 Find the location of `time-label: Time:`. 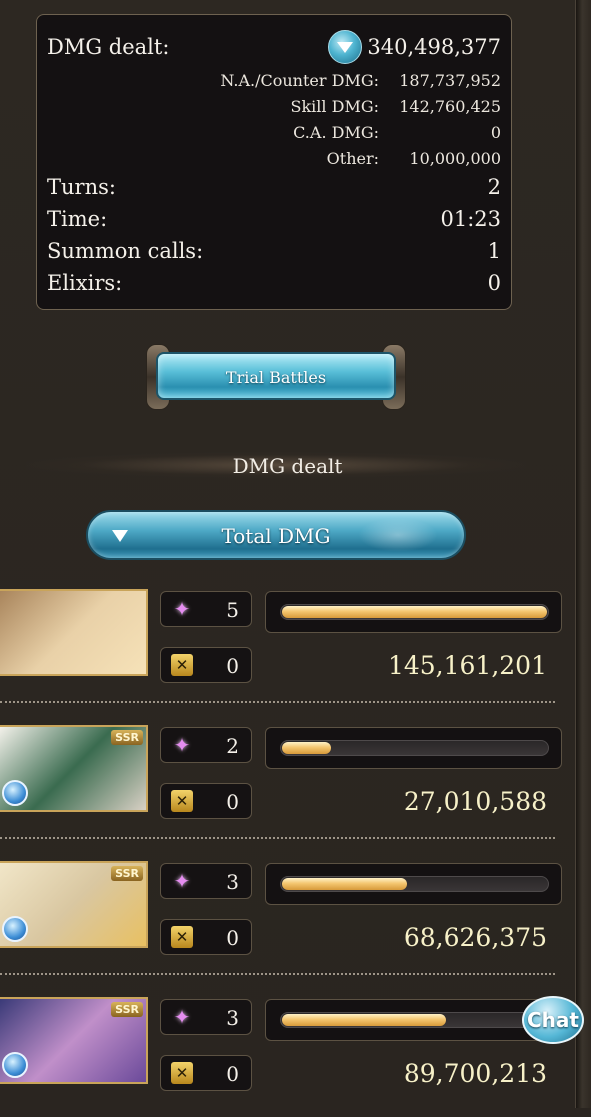

time-label: Time: is located at coordinates (77, 219).